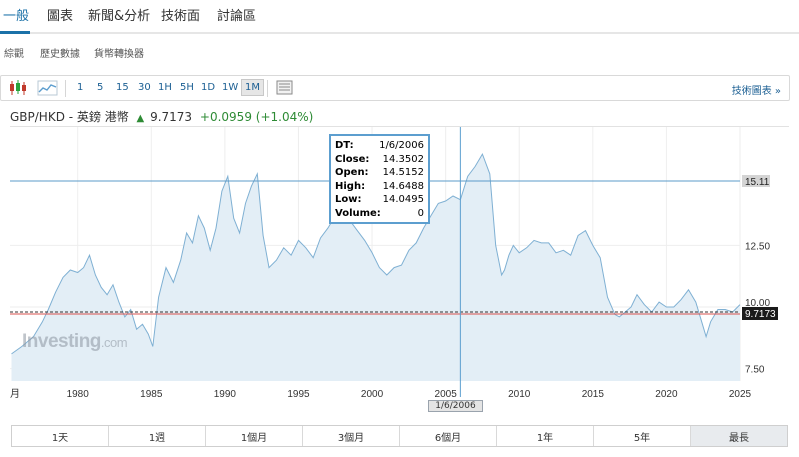 This screenshot has height=457, width=799. What do you see at coordinates (446, 394) in the screenshot?
I see `x-tick-label: 2005` at bounding box center [446, 394].